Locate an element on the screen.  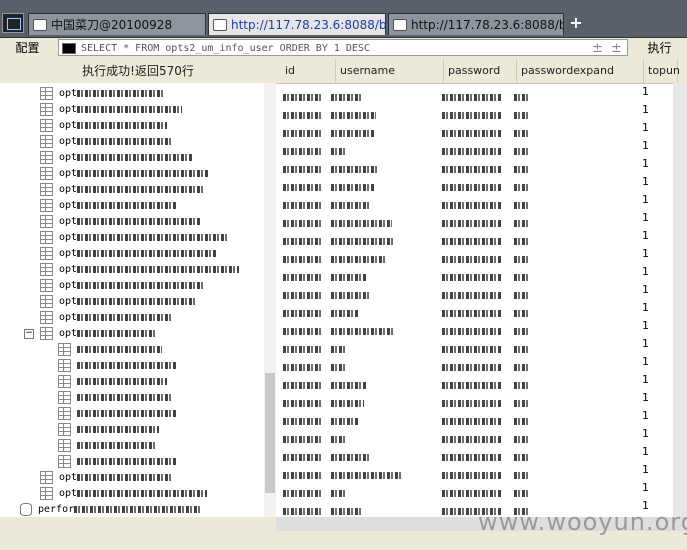
column-header-username: username is located at coordinates (390, 71).